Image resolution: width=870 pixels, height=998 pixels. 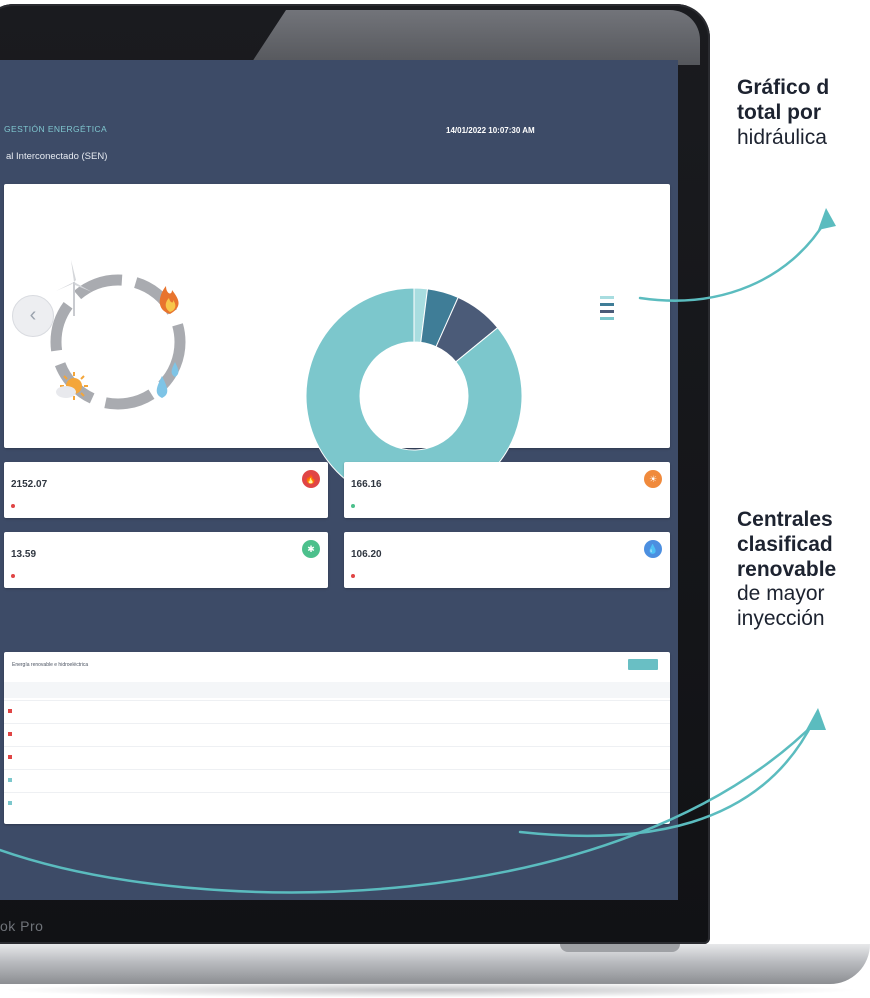 What do you see at coordinates (653, 479) in the screenshot?
I see `sun-icon: ☀` at bounding box center [653, 479].